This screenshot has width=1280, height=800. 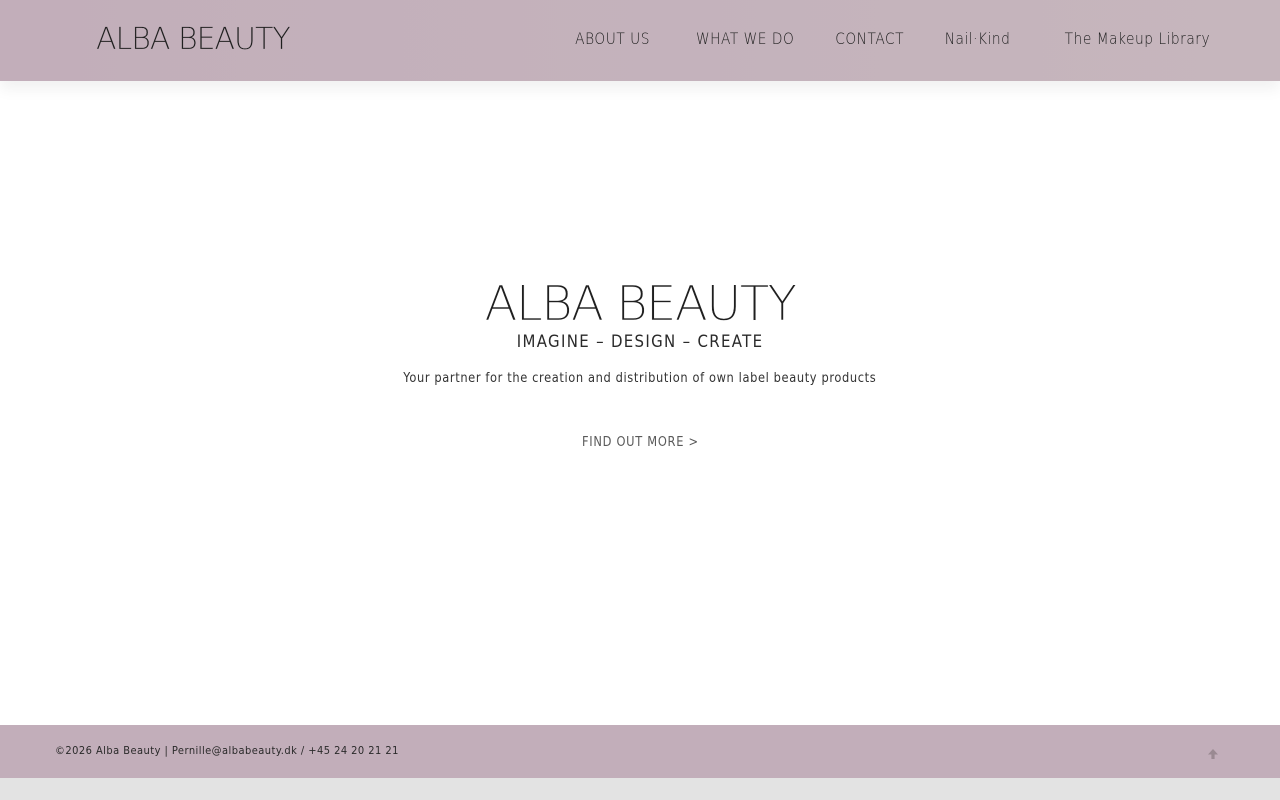 I want to click on nav-item-contact: CONTACT, so click(x=870, y=38).